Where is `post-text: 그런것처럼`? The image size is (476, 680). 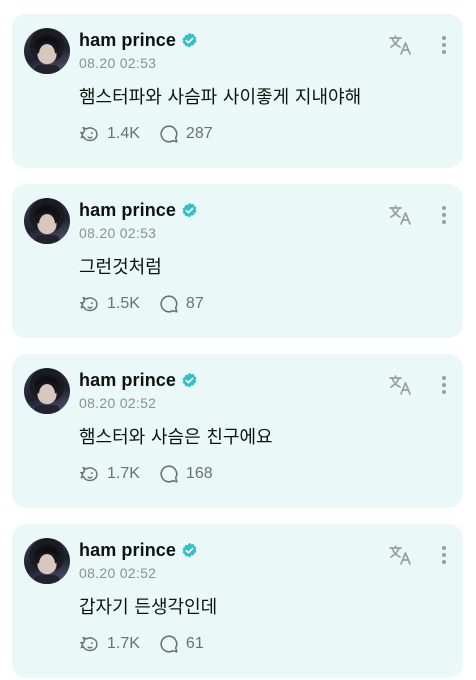
post-text: 그런것처럼 is located at coordinates (120, 267).